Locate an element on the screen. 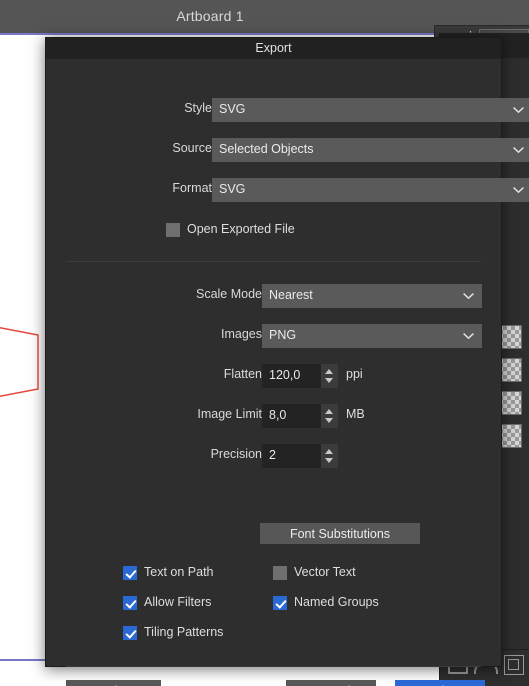 The image size is (529, 686). named-groups-label: Named Groups is located at coordinates (336, 602).